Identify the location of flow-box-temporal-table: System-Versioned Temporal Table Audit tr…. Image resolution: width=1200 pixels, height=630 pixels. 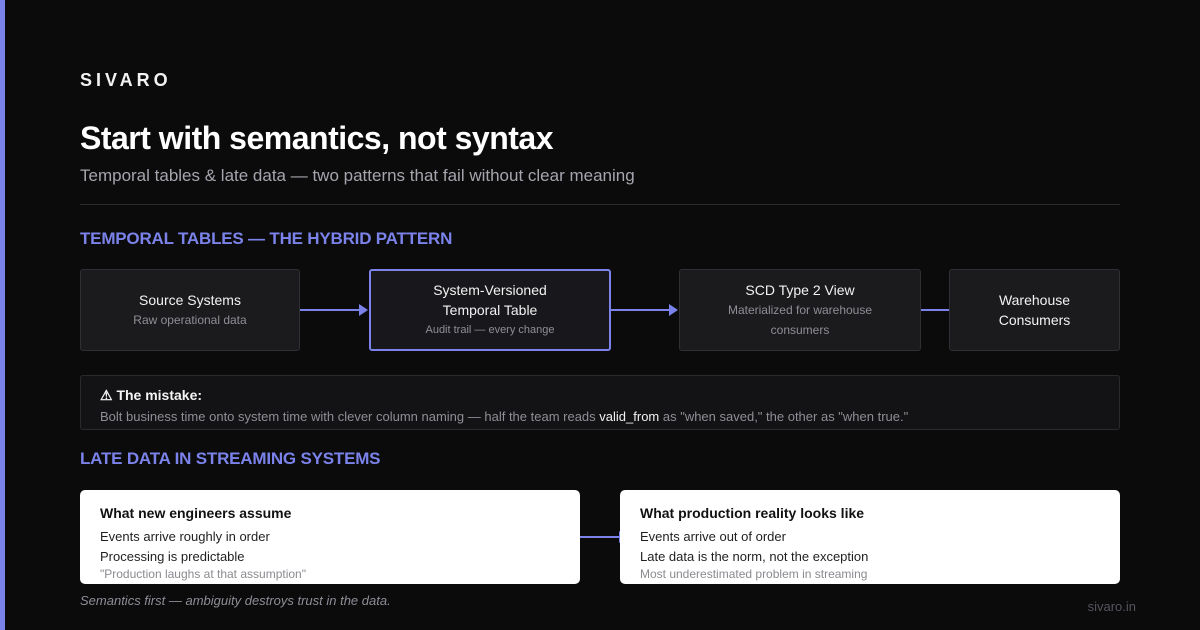
(490, 310).